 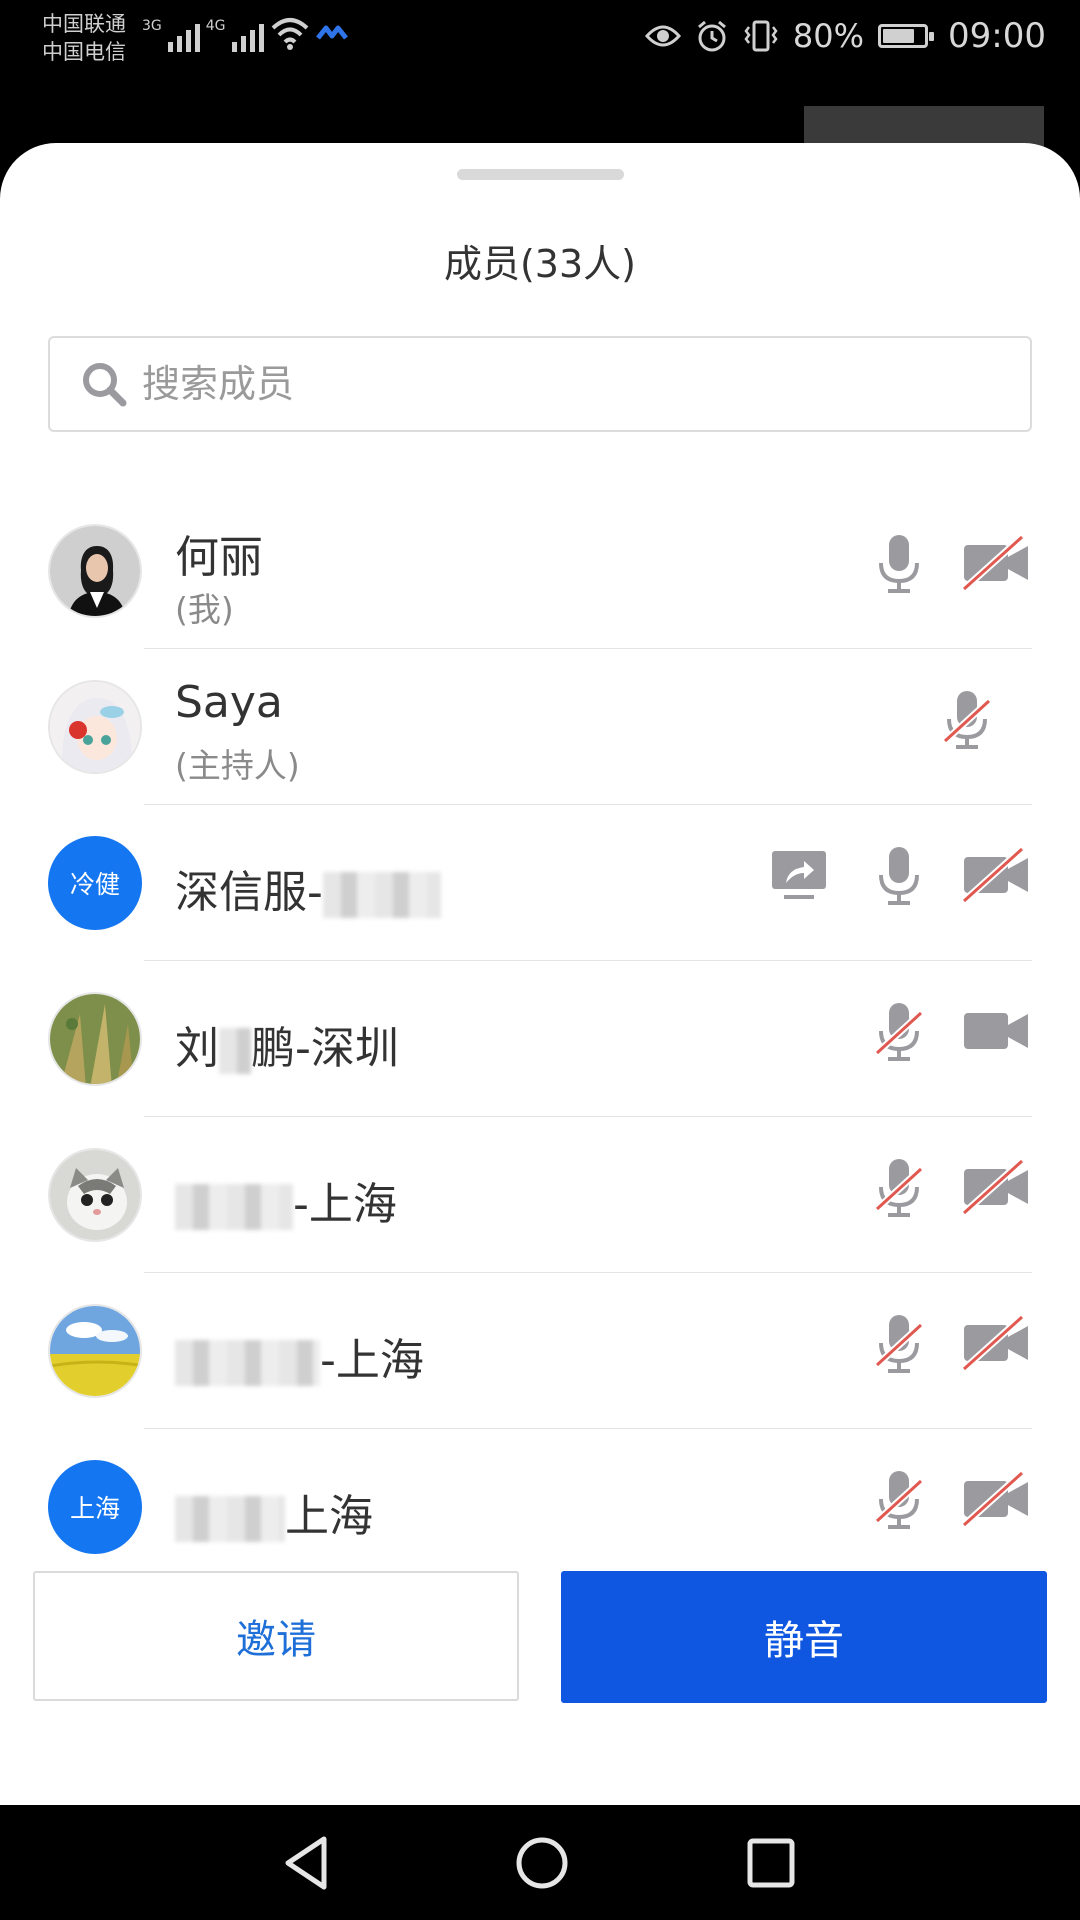 What do you see at coordinates (540, 883) in the screenshot?
I see `list-item: 冷健 深信服-` at bounding box center [540, 883].